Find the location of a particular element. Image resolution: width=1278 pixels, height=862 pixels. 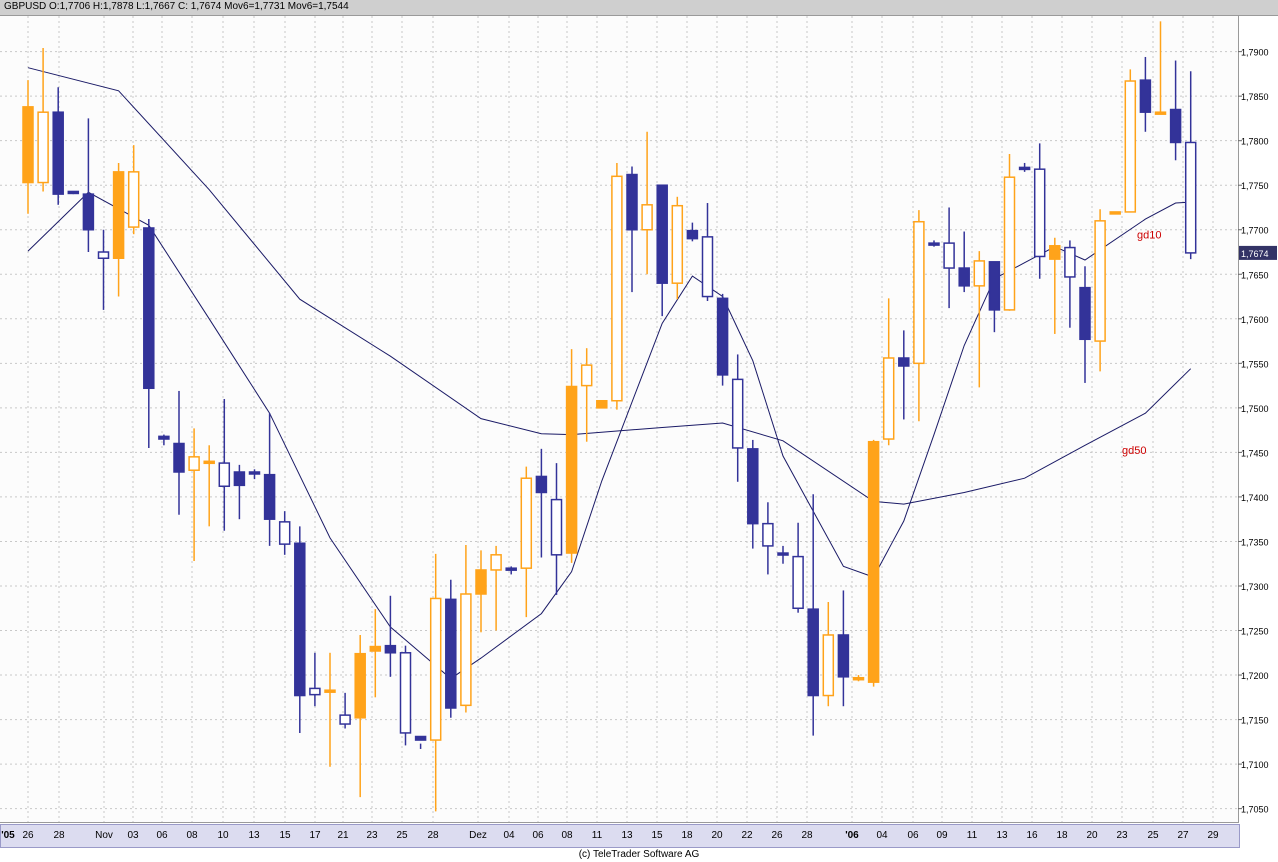

date-tick-label: '06 is located at coordinates (852, 835).